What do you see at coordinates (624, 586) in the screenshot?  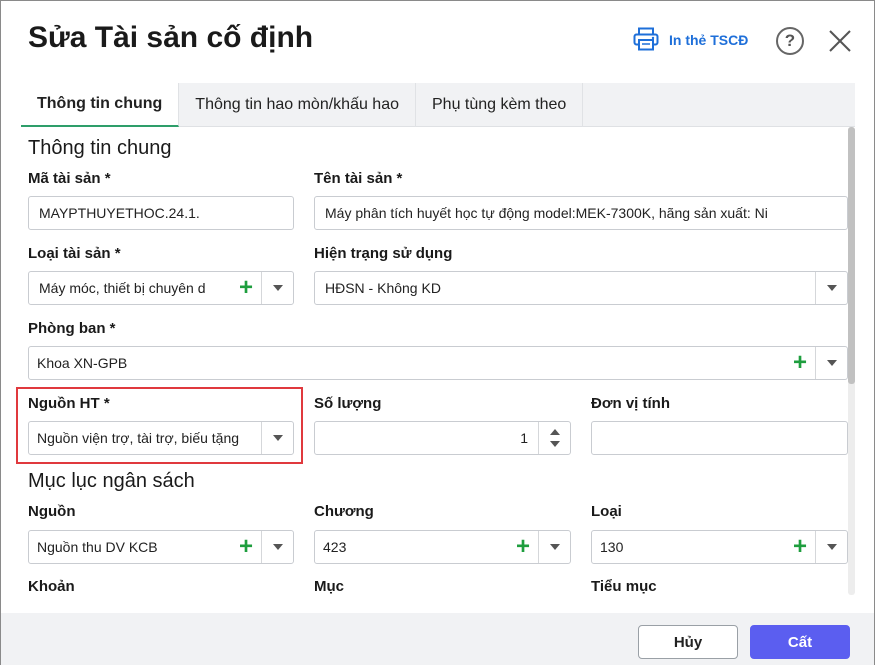 I see `subsection-label: Tiểu mục` at bounding box center [624, 586].